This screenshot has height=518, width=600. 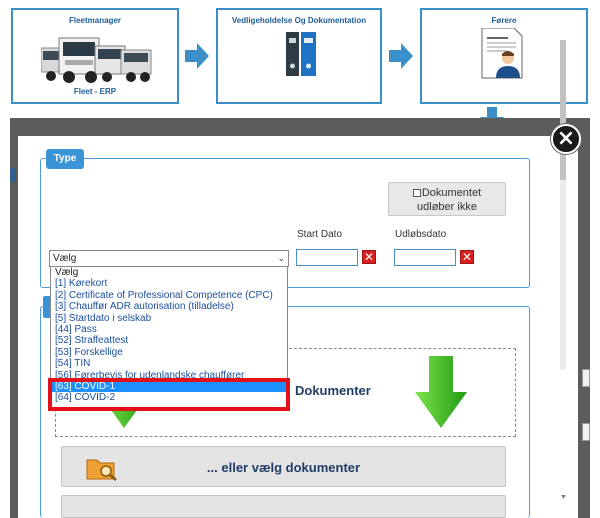 I want to click on option-54: [54] TIN, so click(x=169, y=363).